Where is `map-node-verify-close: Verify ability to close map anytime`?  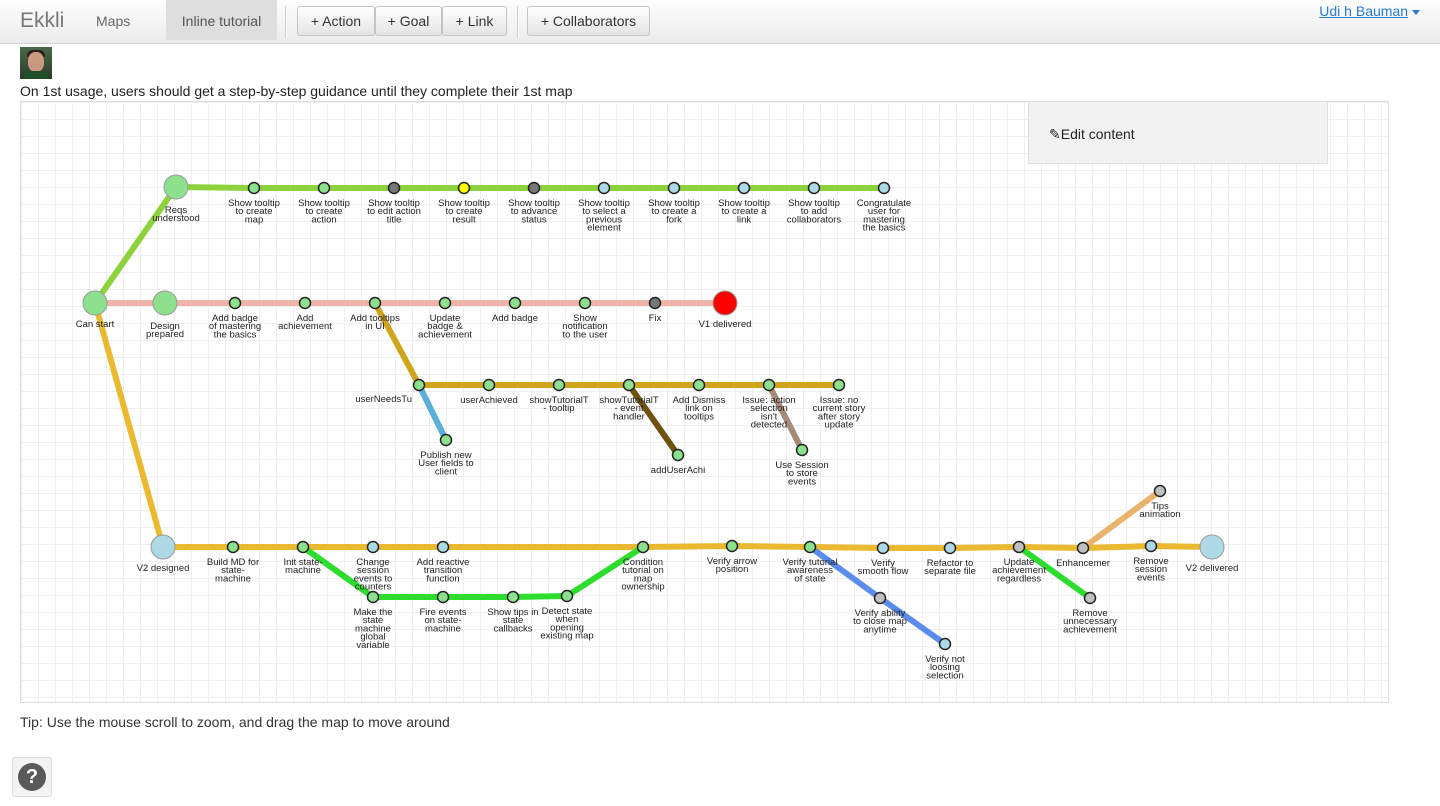
map-node-verify-close: Verify ability to close map anytime is located at coordinates (880, 613).